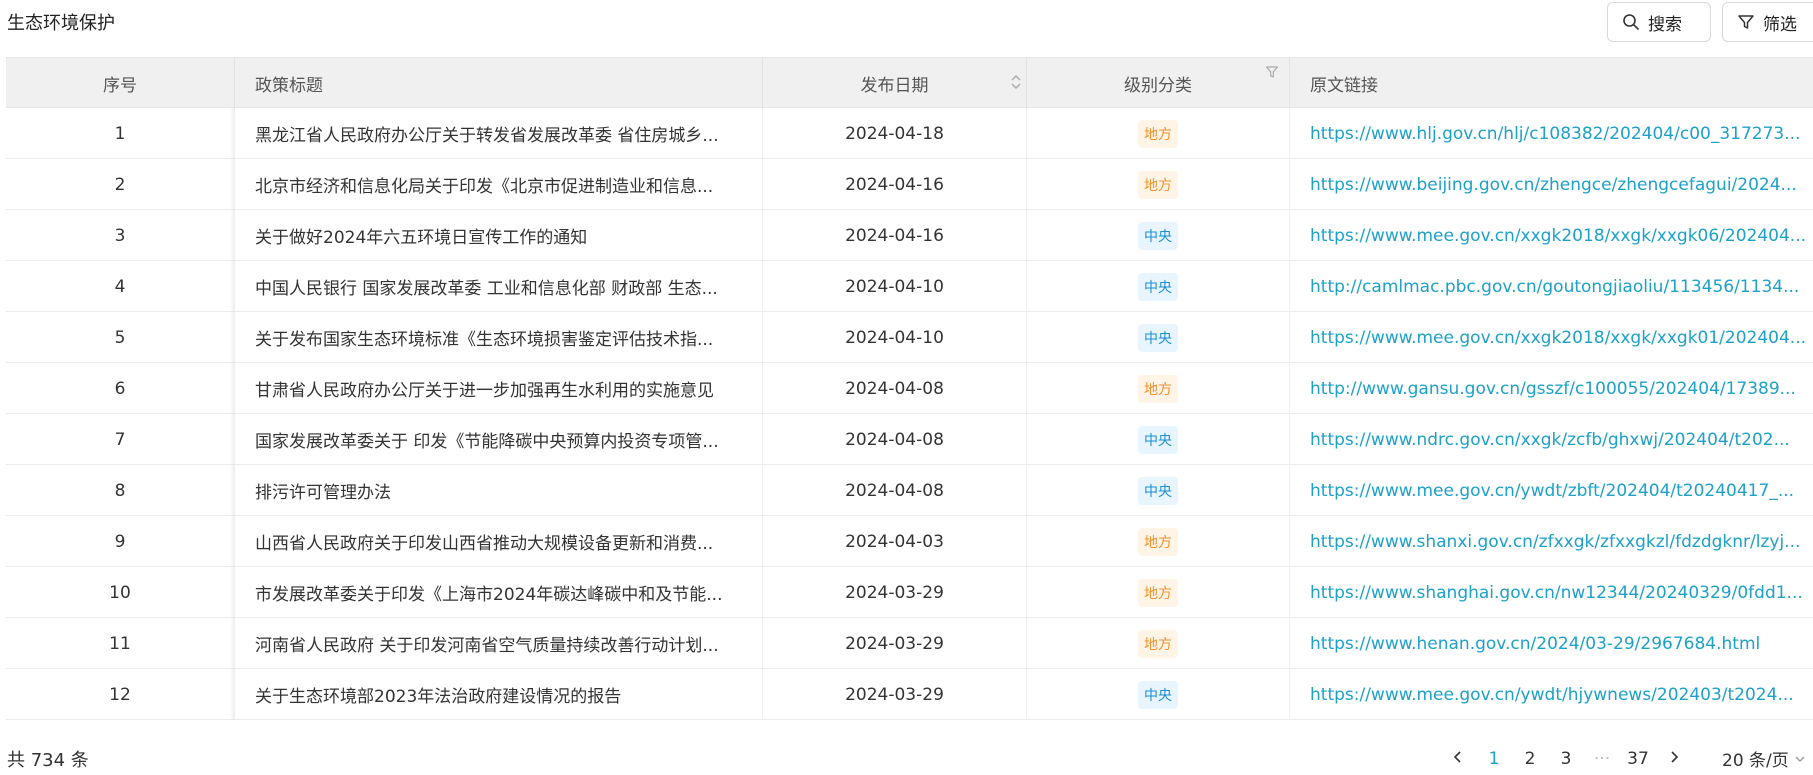  Describe the element at coordinates (120, 235) in the screenshot. I see `row-index: 3` at that location.